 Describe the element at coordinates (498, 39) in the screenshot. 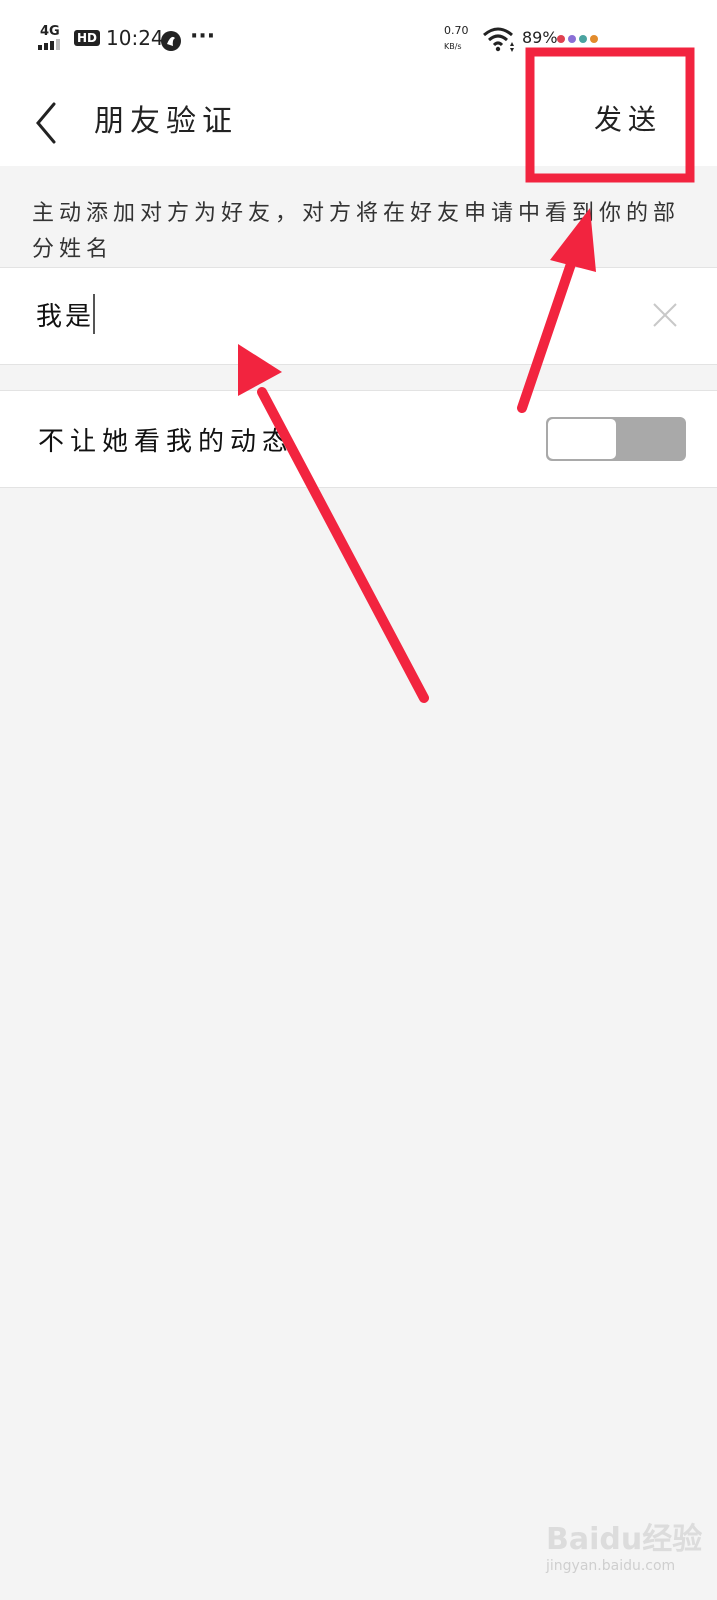

I see `wifi-icon` at that location.